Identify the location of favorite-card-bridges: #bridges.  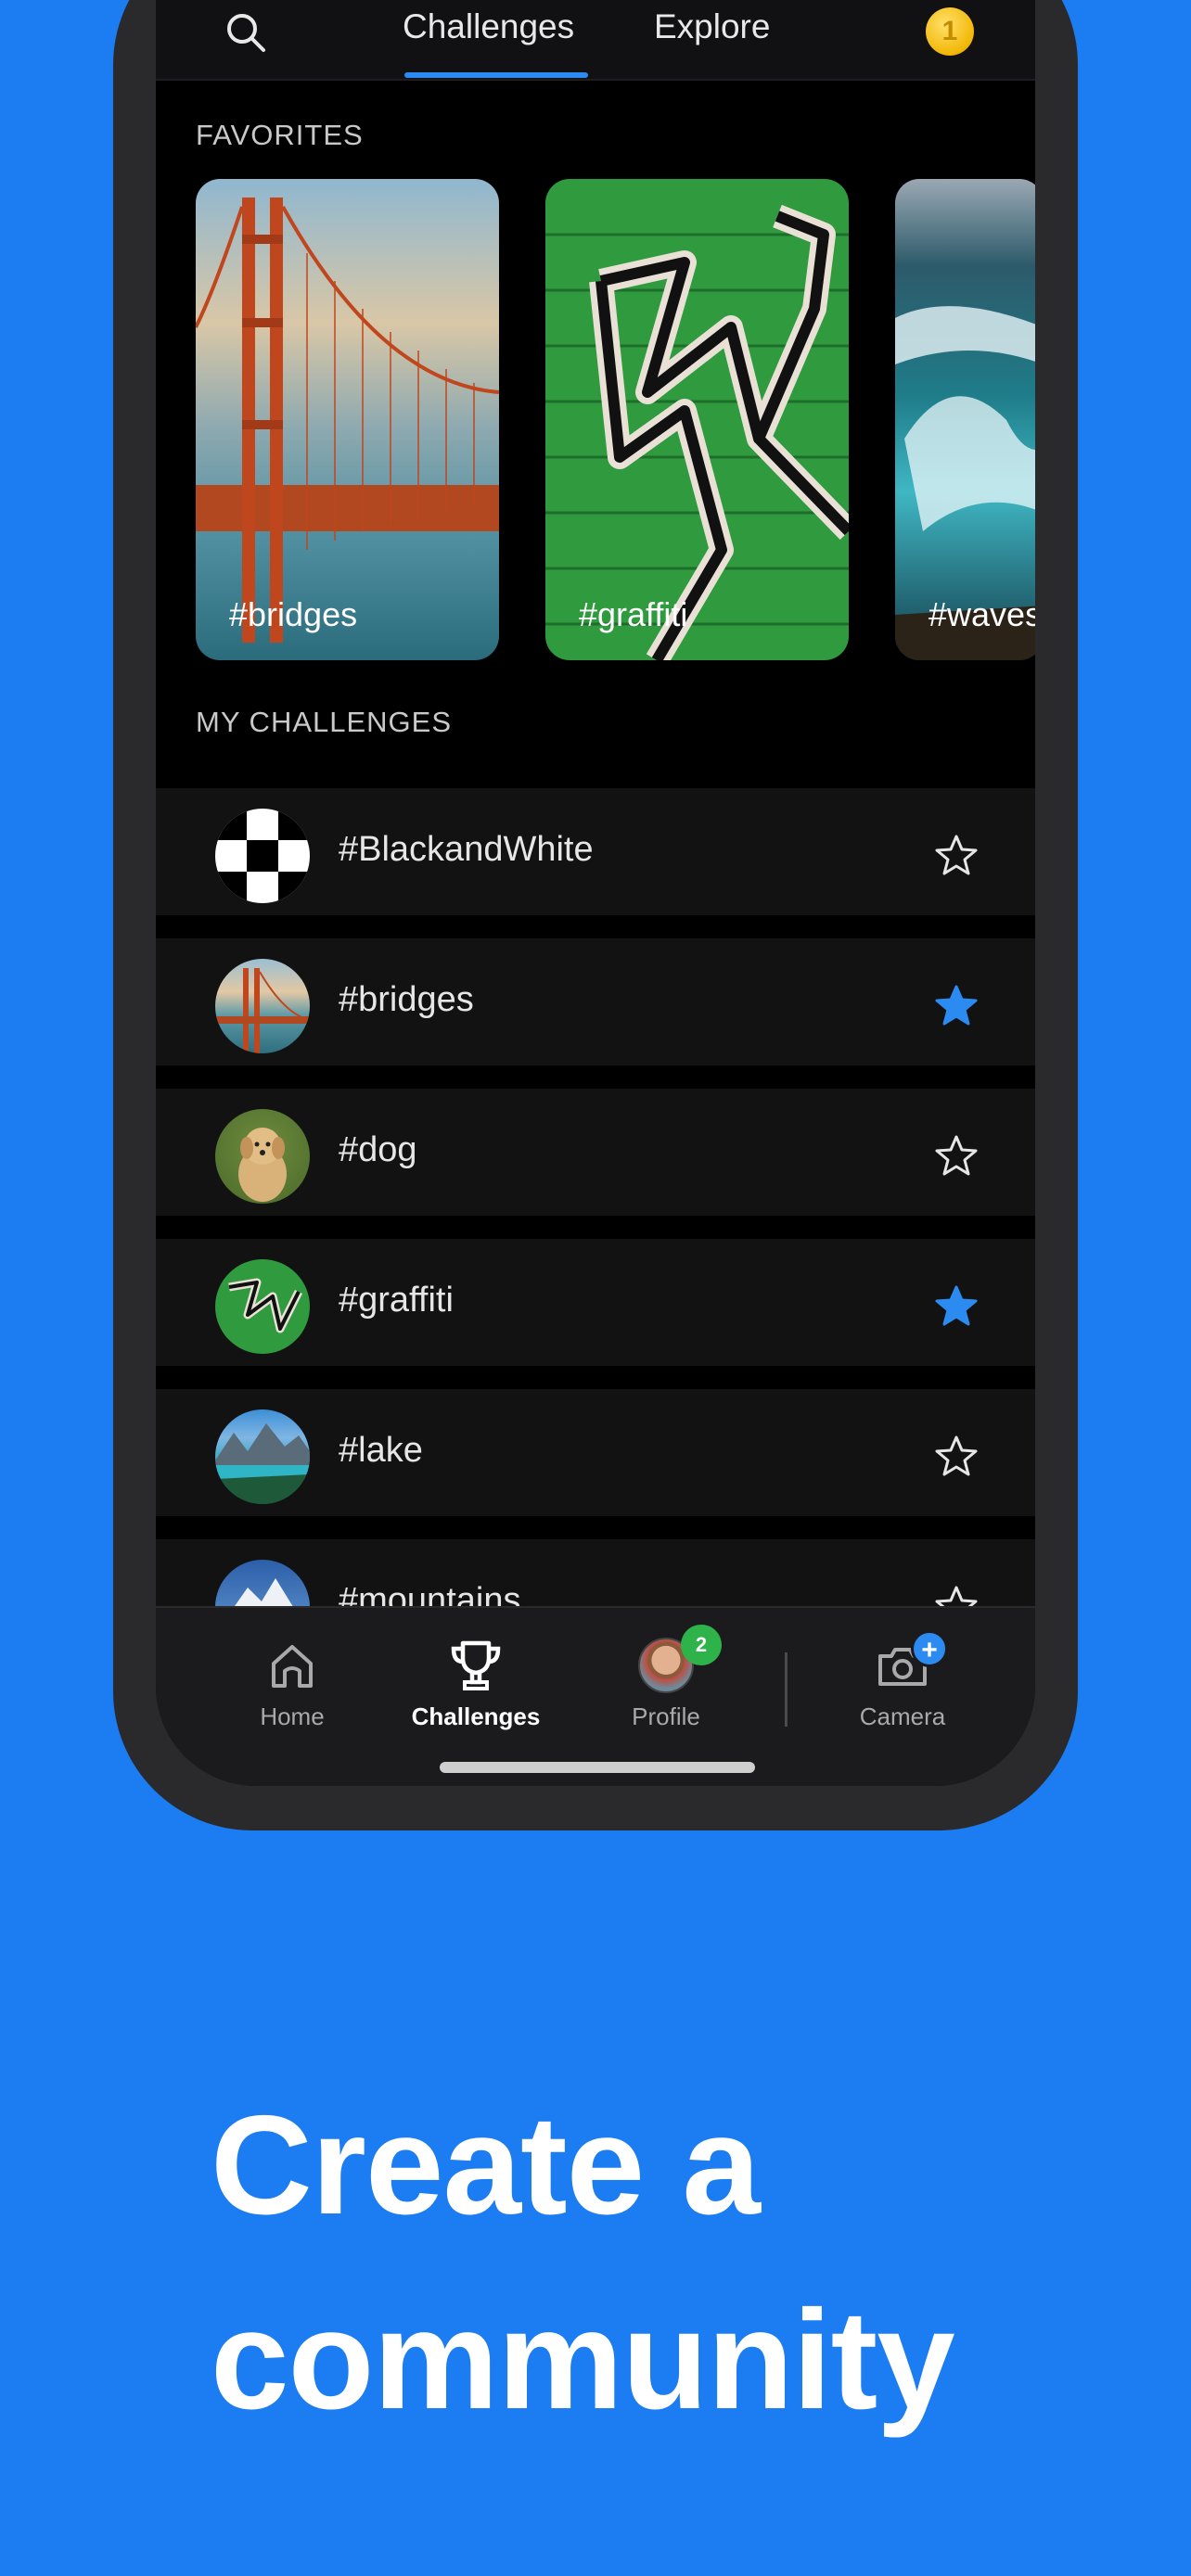
(347, 420).